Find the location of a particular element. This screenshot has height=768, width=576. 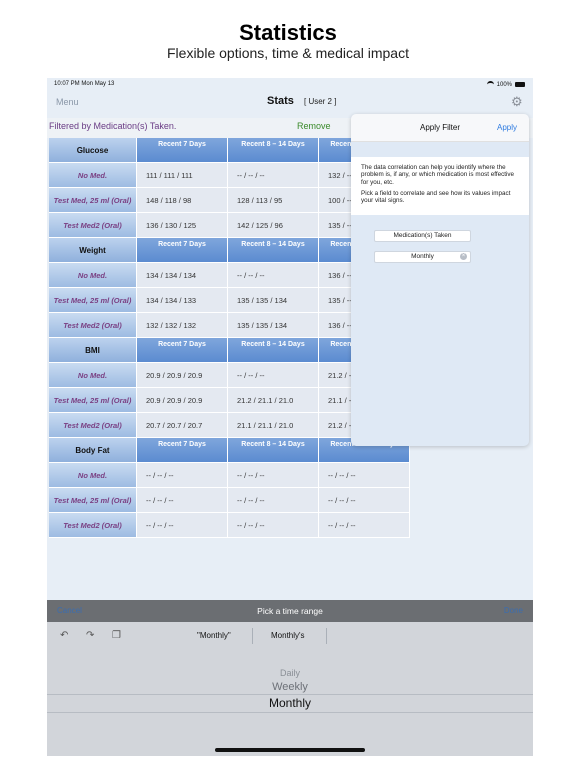

hero-title: Statistics is located at coordinates (288, 32).